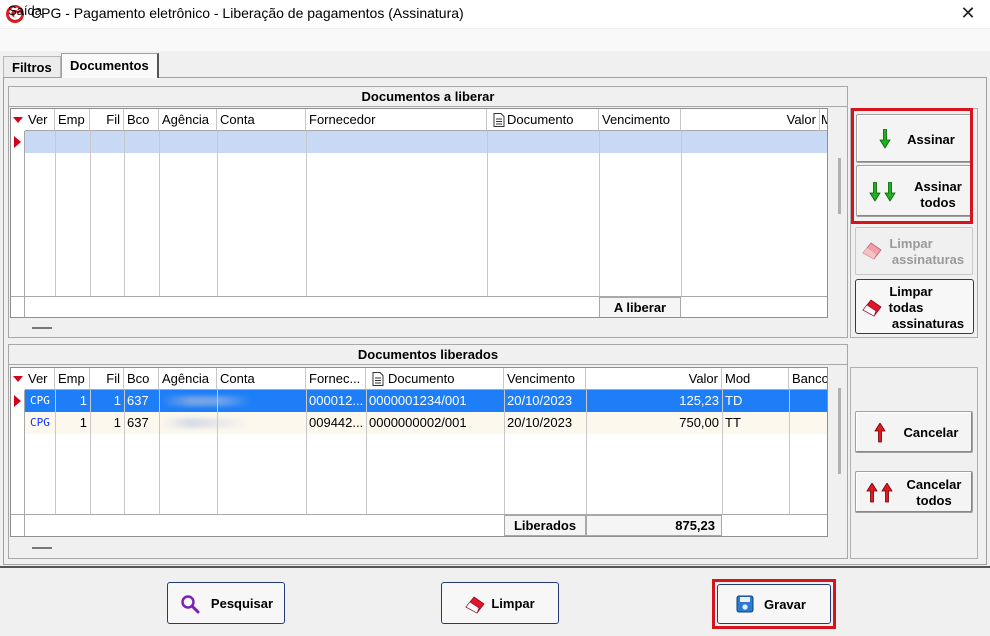 This screenshot has width=990, height=636. I want to click on footer-liberados-label: Liberados, so click(545, 525).